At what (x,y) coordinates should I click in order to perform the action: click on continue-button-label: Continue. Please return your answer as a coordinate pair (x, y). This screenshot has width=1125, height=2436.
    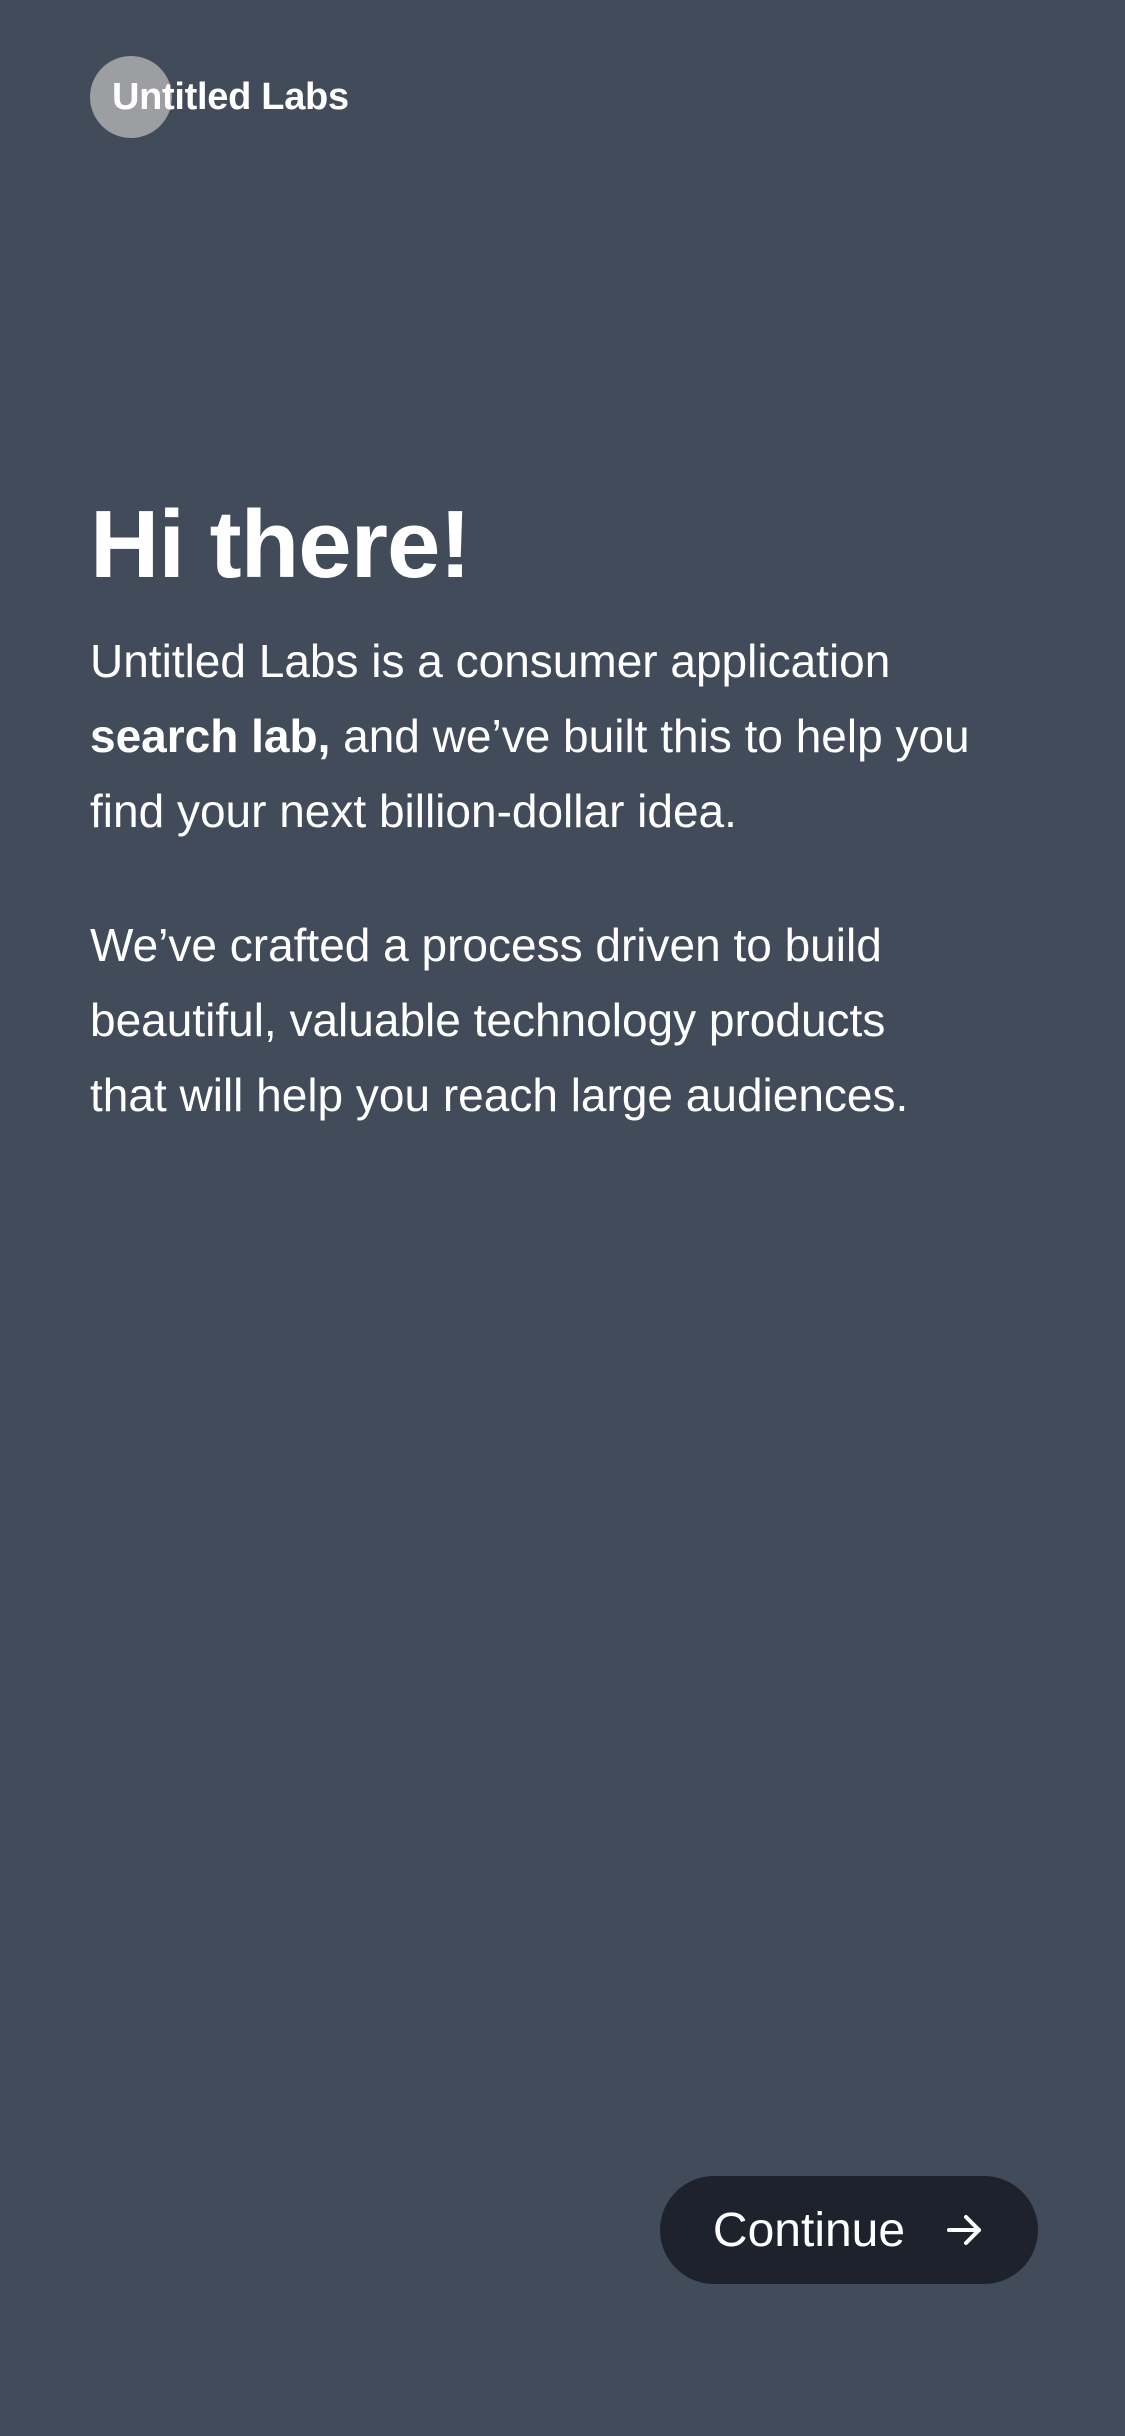
    Looking at the image, I should click on (809, 2230).